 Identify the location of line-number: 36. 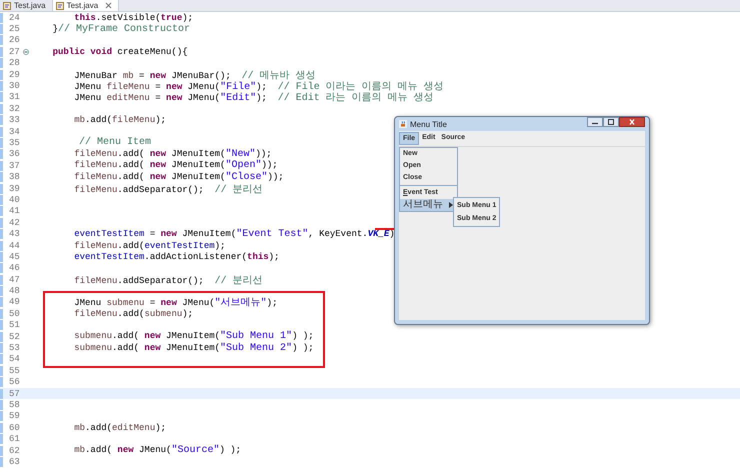
(11, 154).